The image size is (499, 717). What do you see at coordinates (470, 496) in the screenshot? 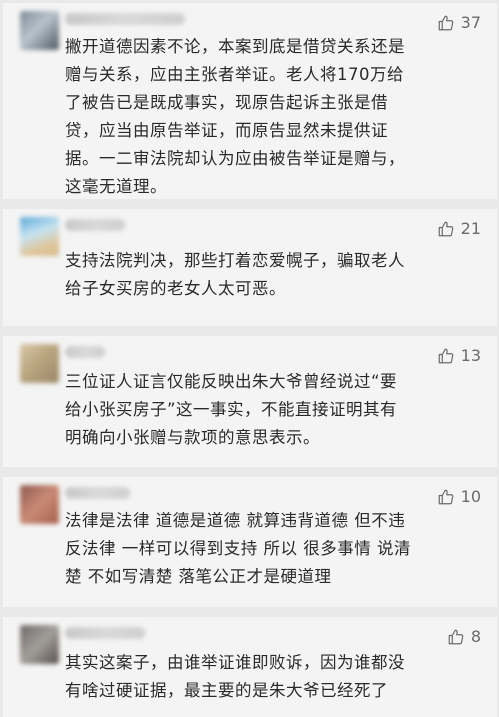
I see `like-count: 10` at bounding box center [470, 496].